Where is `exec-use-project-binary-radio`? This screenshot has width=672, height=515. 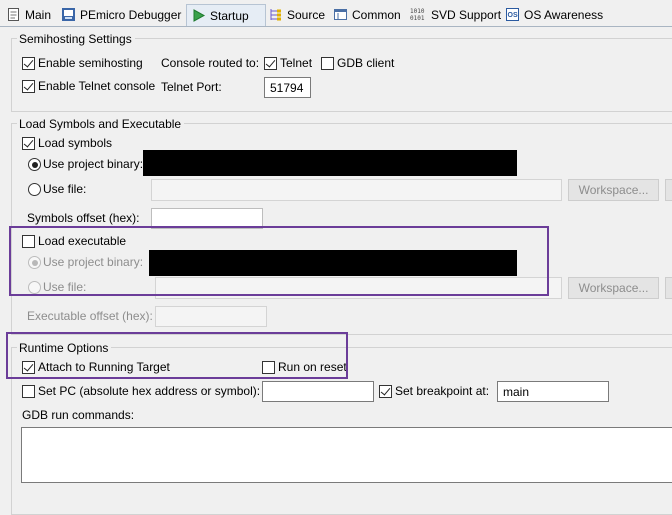 exec-use-project-binary-radio is located at coordinates (34, 262).